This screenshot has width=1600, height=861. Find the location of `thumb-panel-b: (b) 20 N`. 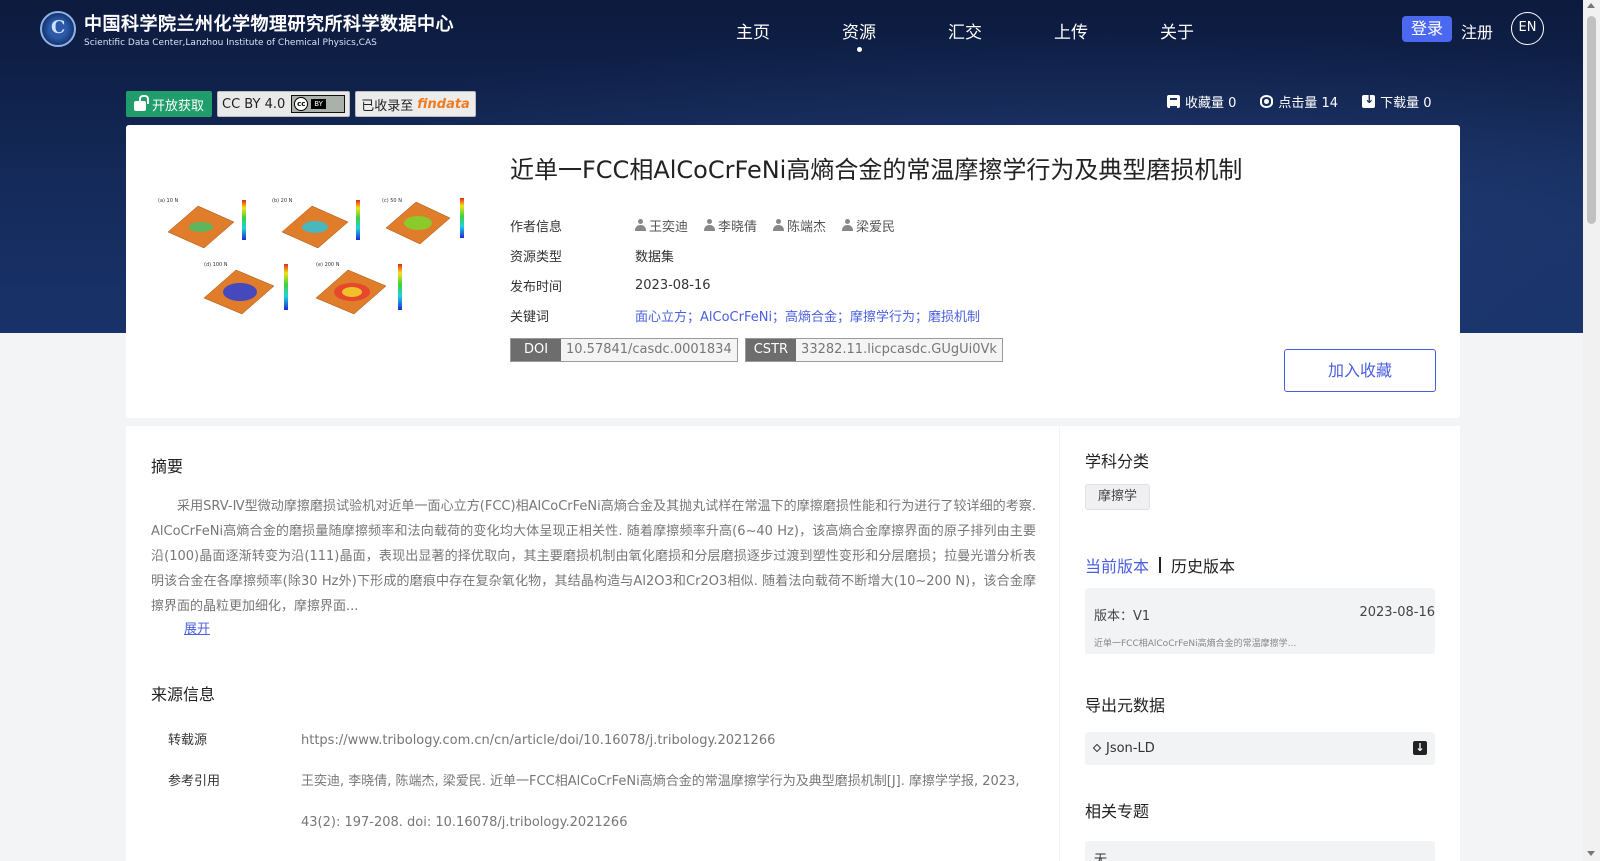

thumb-panel-b: (b) 20 N is located at coordinates (316, 223).